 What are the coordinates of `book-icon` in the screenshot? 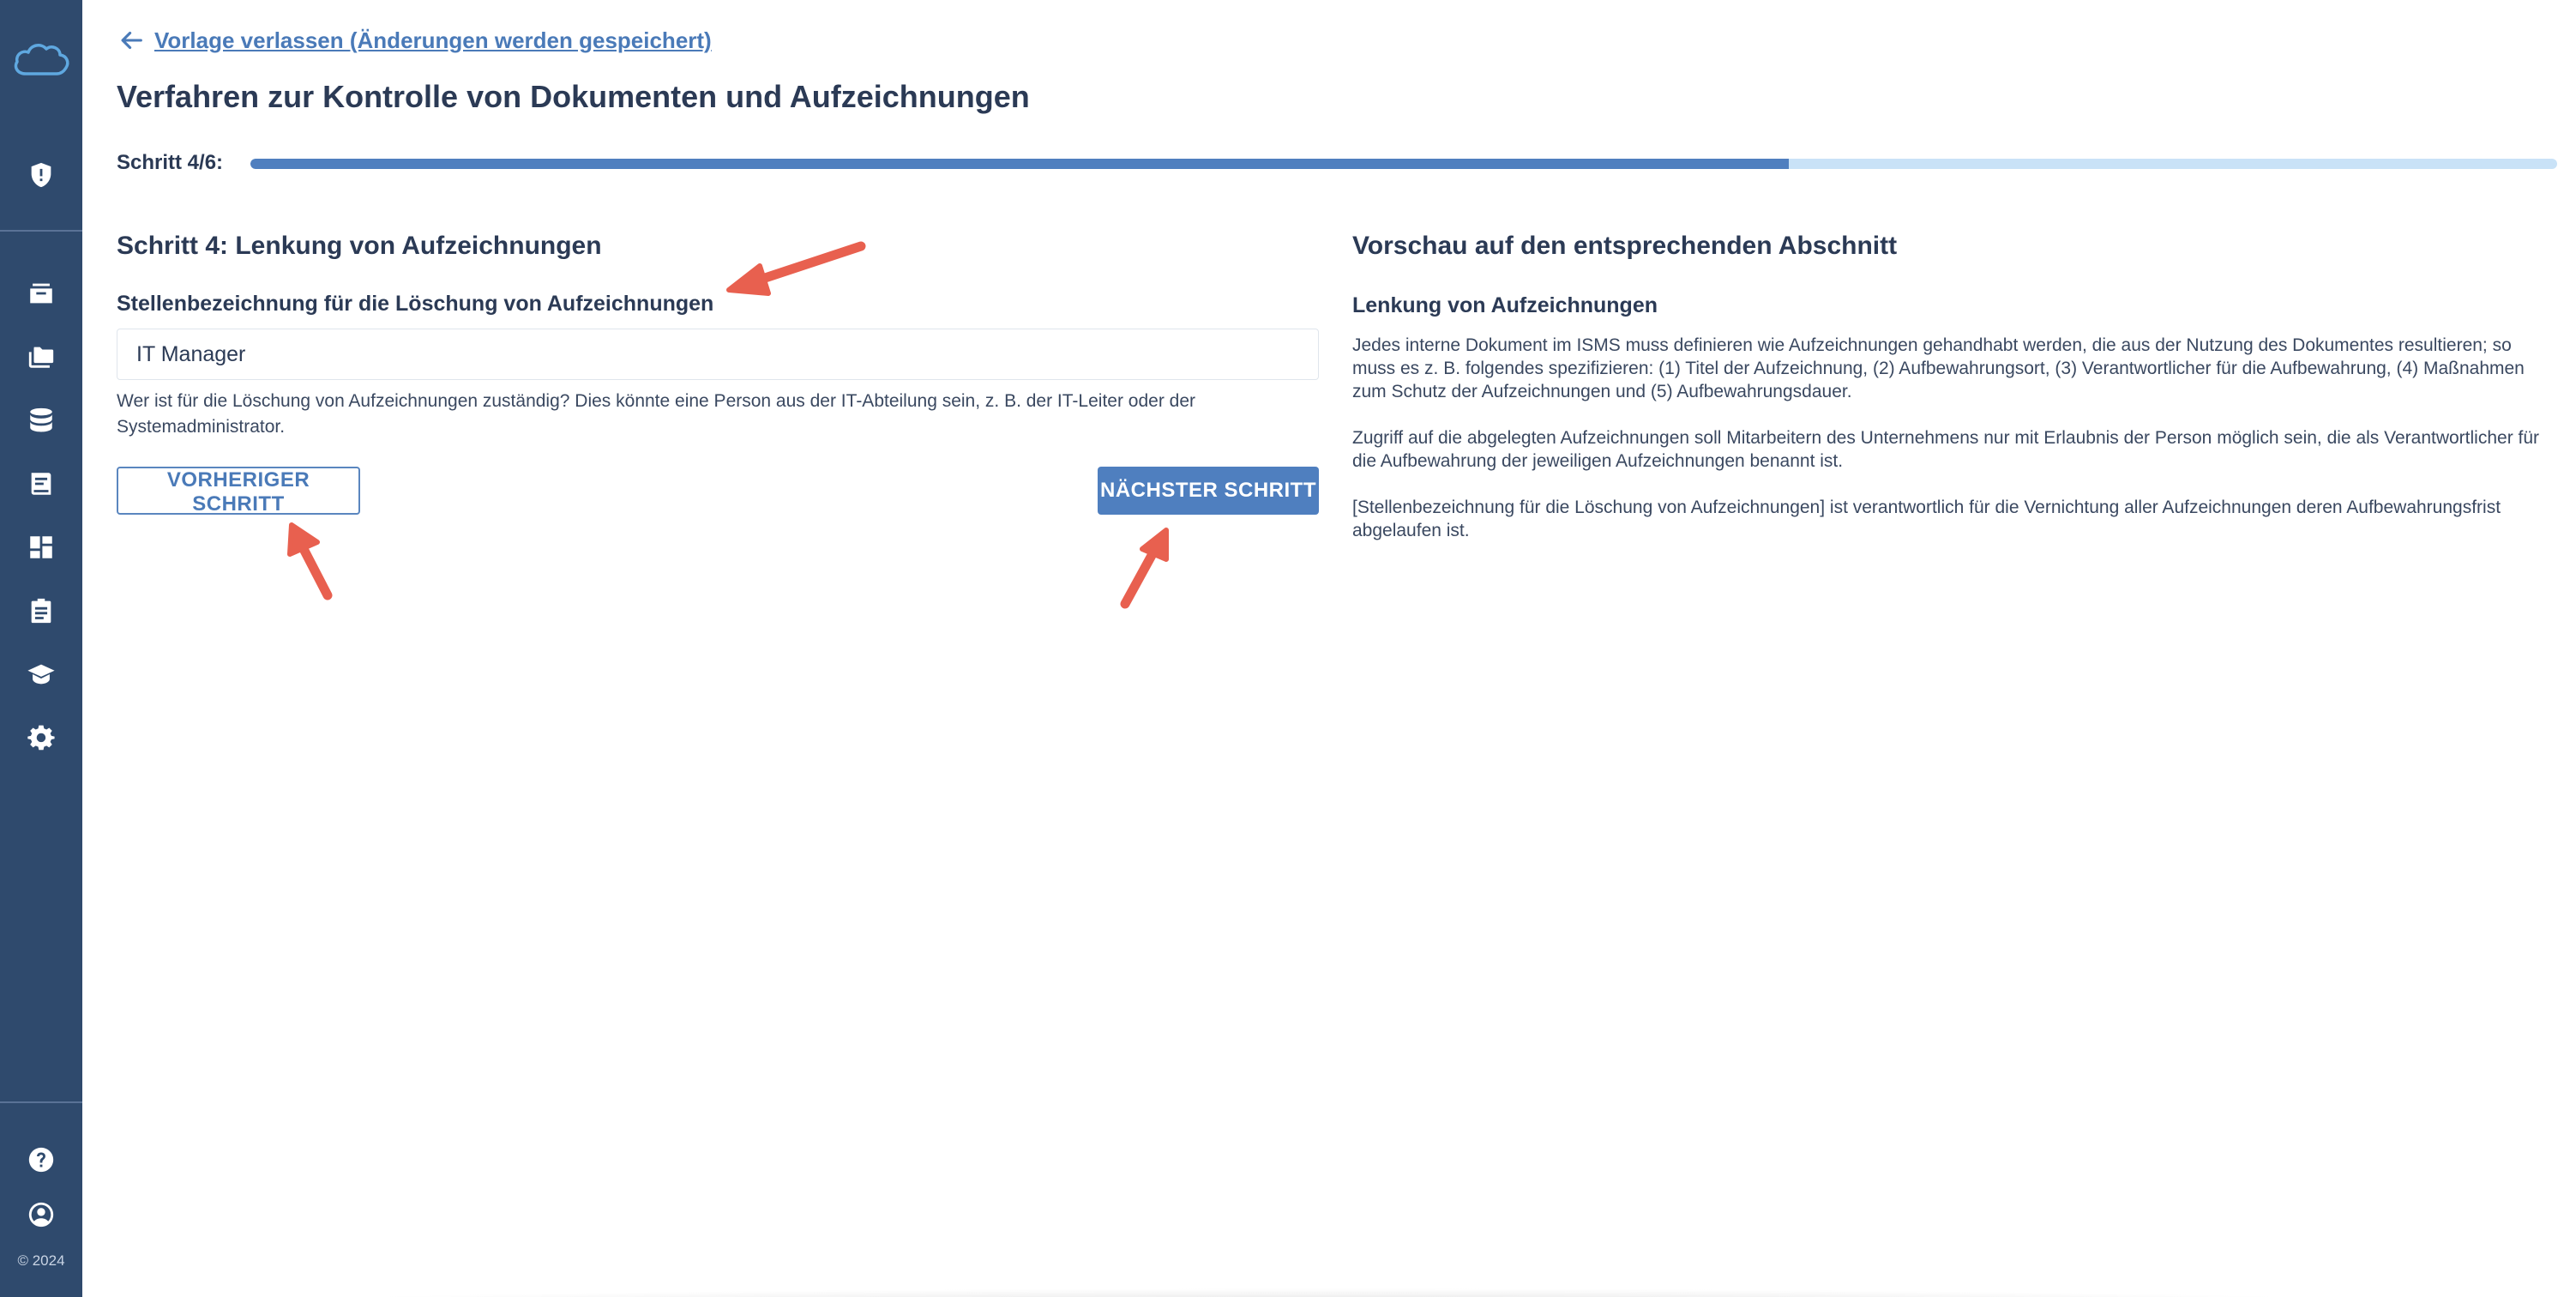 It's located at (41, 484).